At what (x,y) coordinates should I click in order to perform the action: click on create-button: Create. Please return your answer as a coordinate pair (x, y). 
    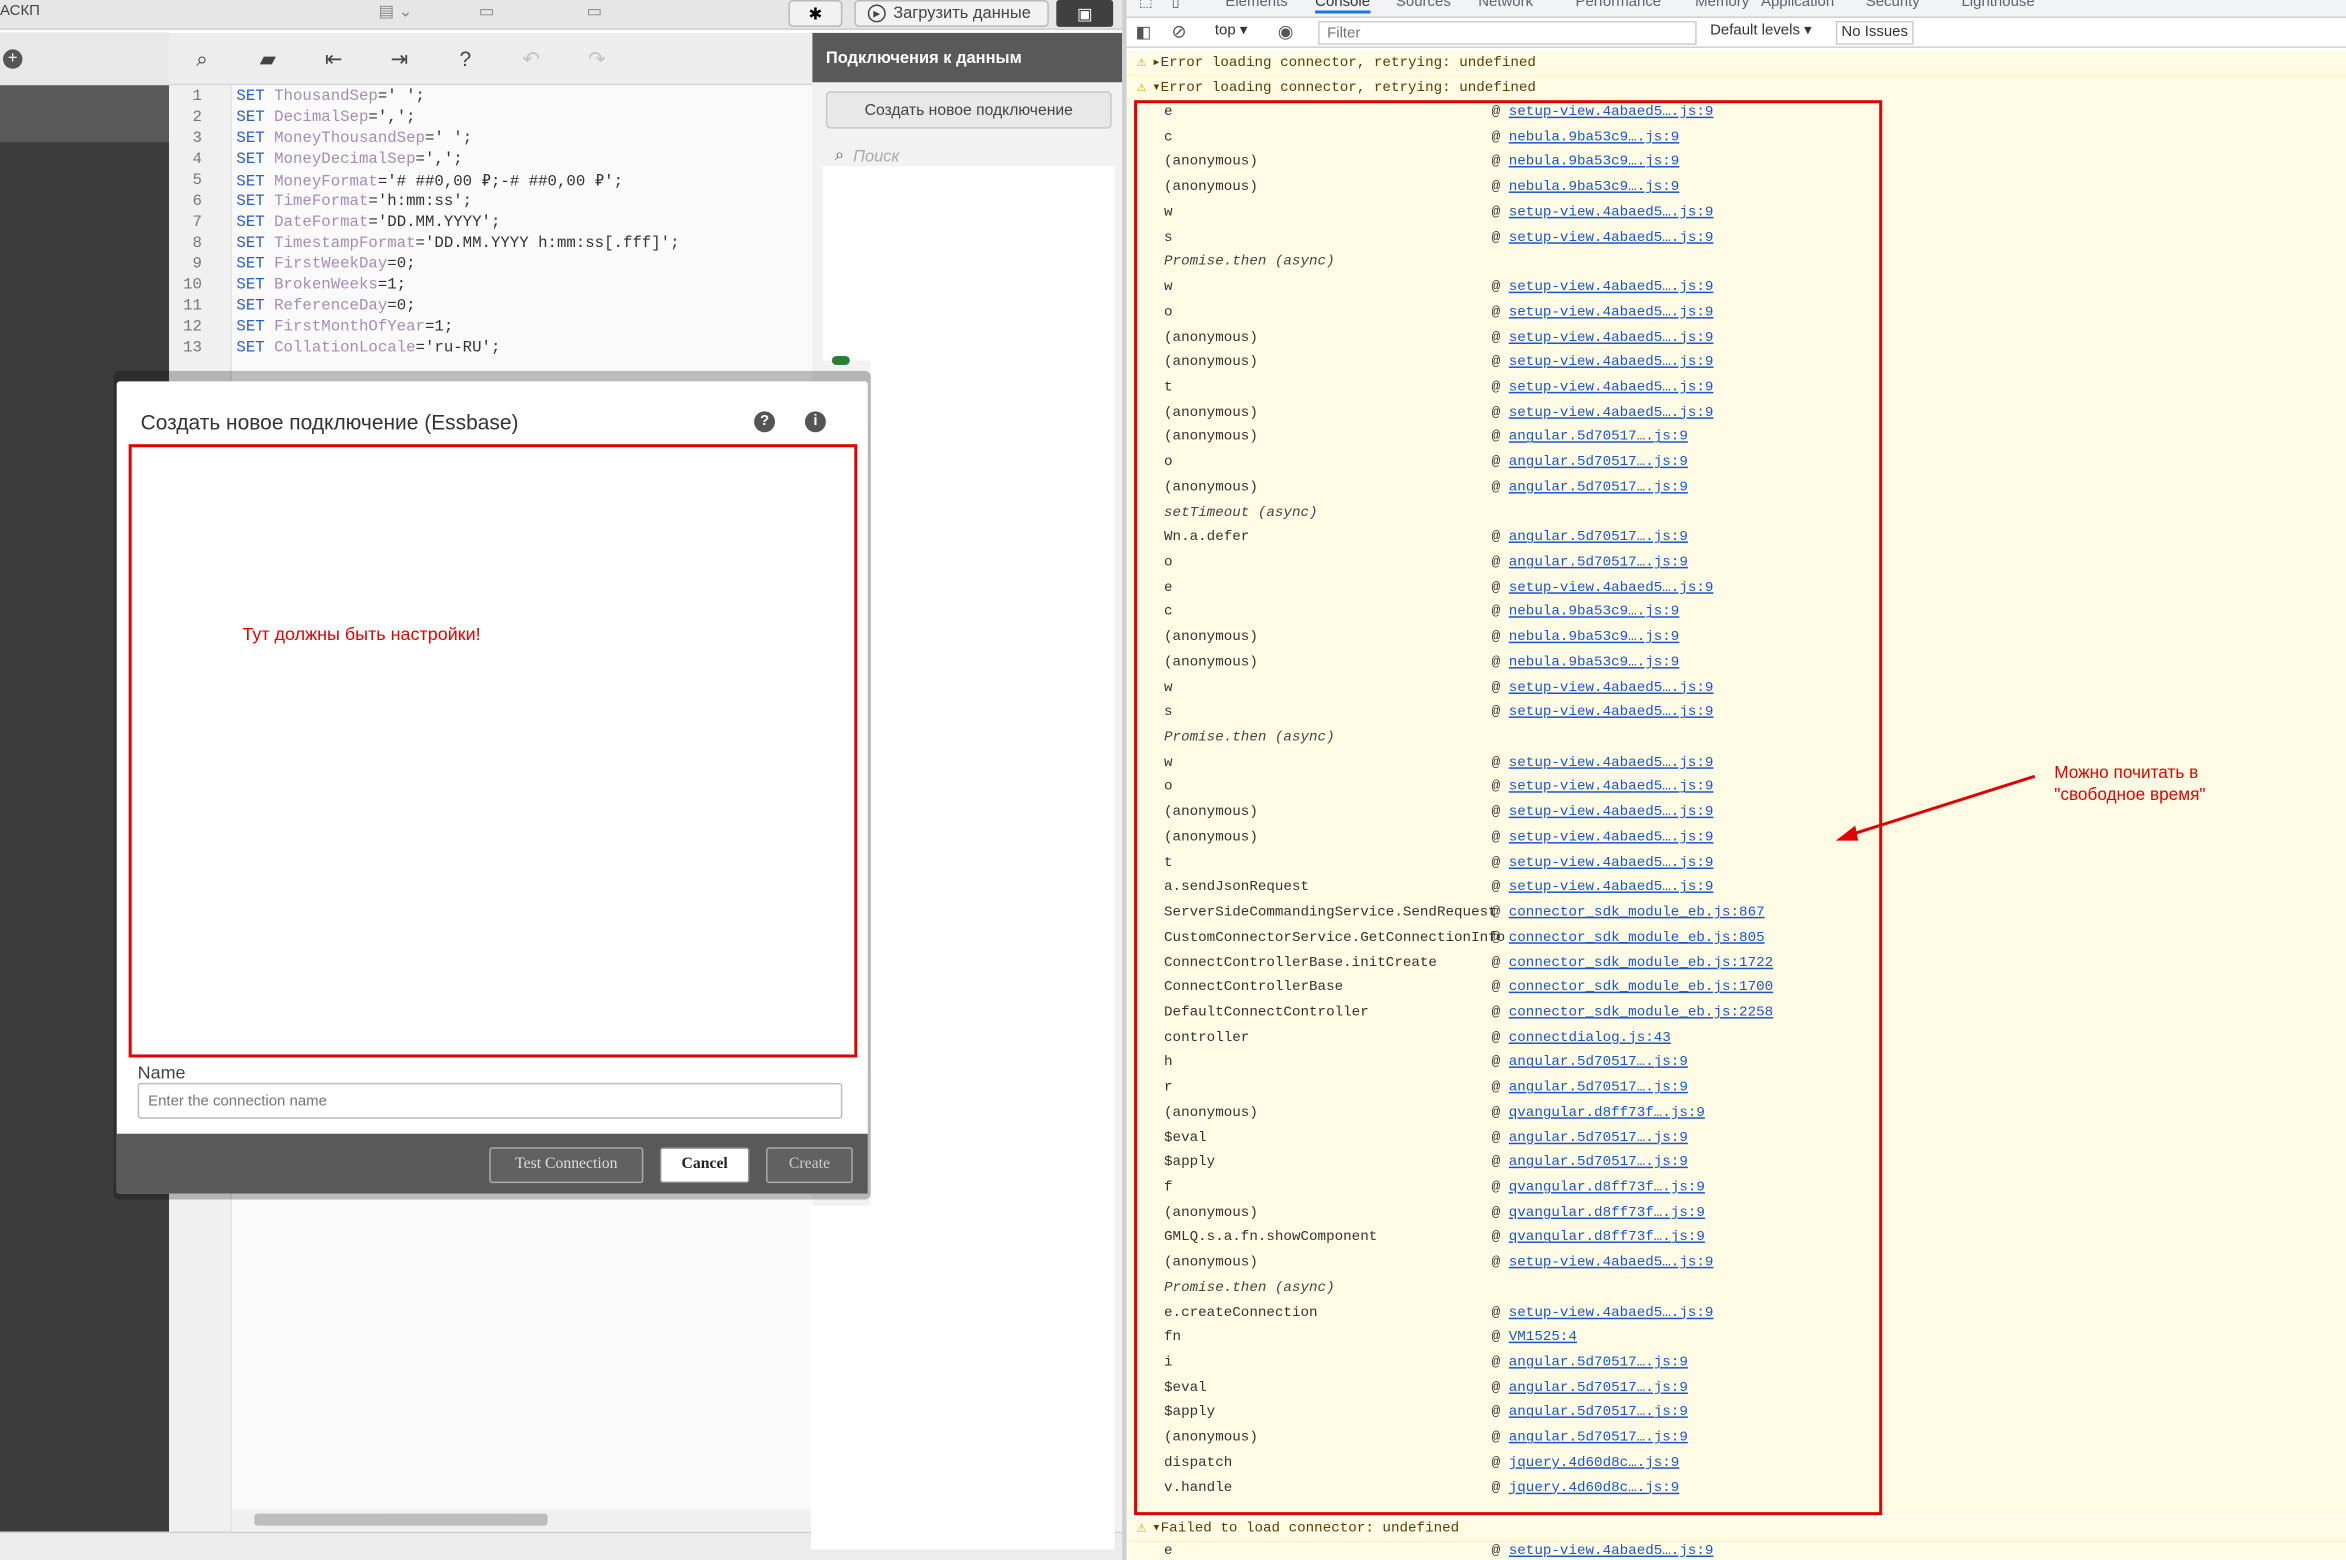
    Looking at the image, I should click on (809, 1165).